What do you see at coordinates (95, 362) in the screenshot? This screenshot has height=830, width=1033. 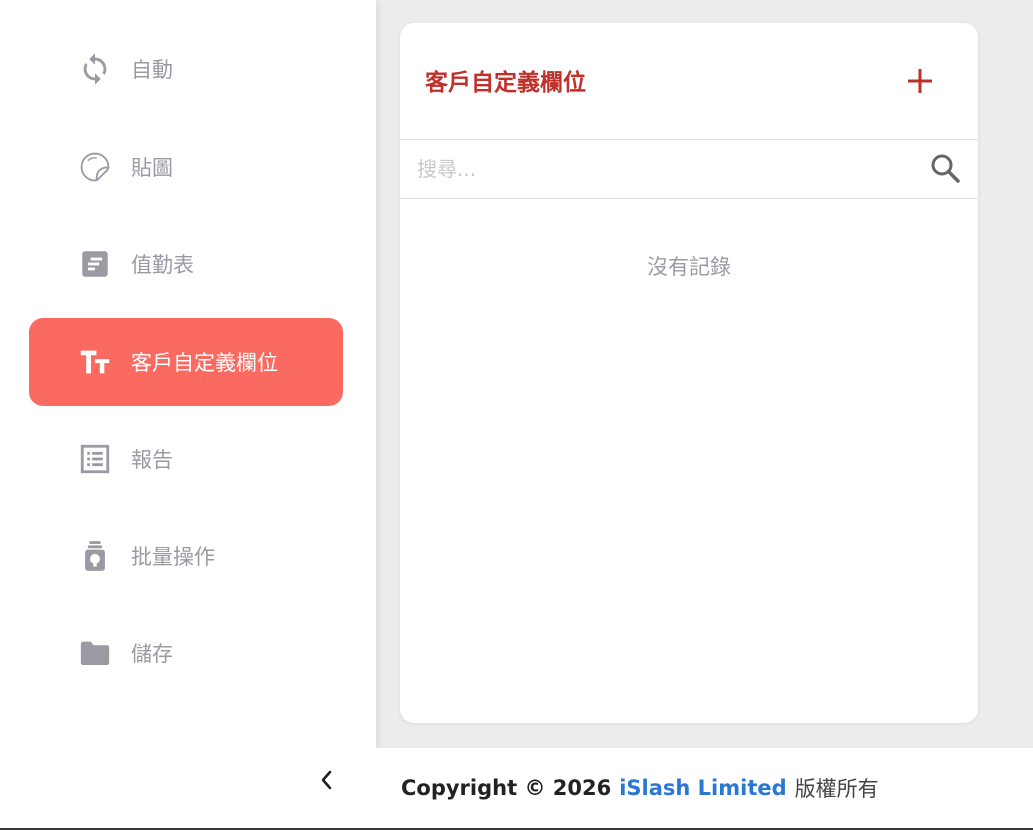 I see `text-format-icon` at bounding box center [95, 362].